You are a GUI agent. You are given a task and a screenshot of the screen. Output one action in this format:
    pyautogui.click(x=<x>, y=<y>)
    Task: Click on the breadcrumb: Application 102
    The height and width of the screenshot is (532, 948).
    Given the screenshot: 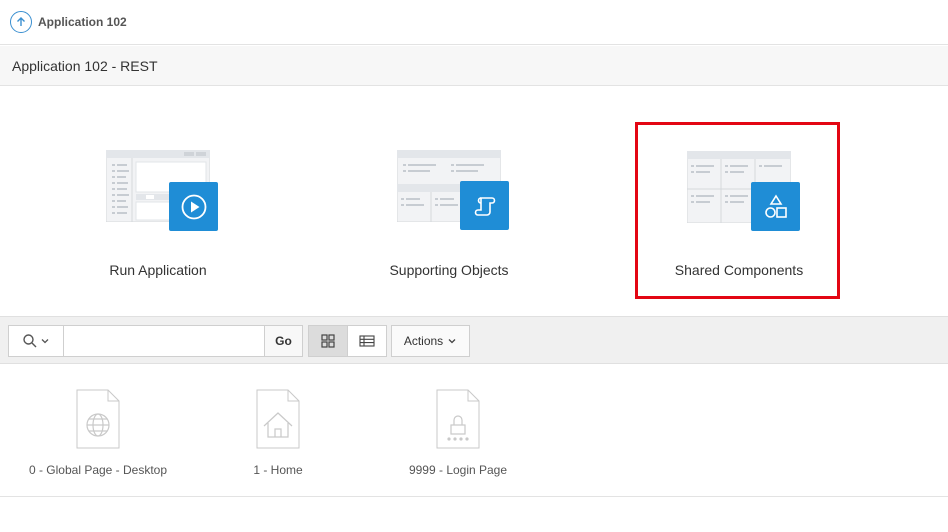 What is the action you would take?
    pyautogui.click(x=82, y=22)
    